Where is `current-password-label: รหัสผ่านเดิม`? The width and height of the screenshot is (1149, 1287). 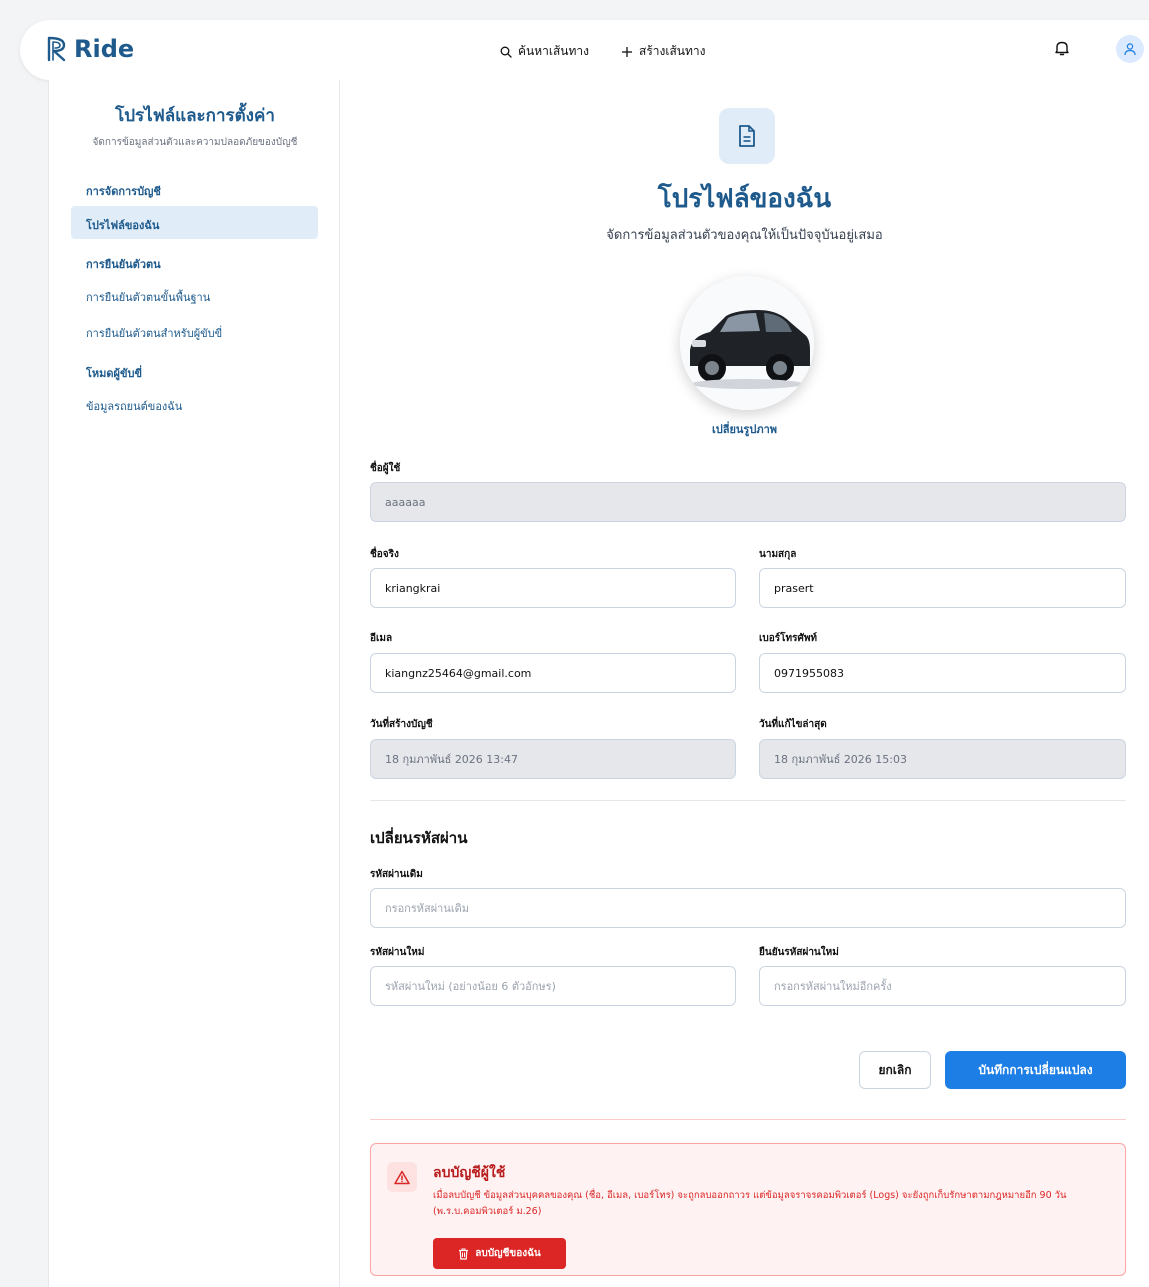
current-password-label: รหัสผ่านเดิม is located at coordinates (396, 874).